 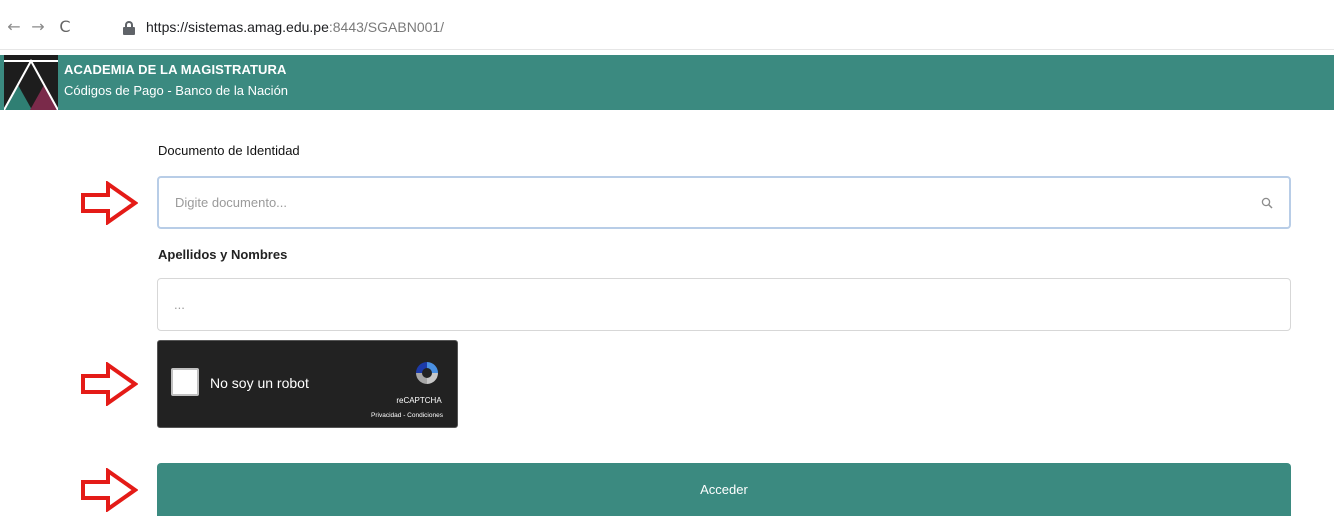 I want to click on acceder-button: Acceder, so click(x=724, y=489).